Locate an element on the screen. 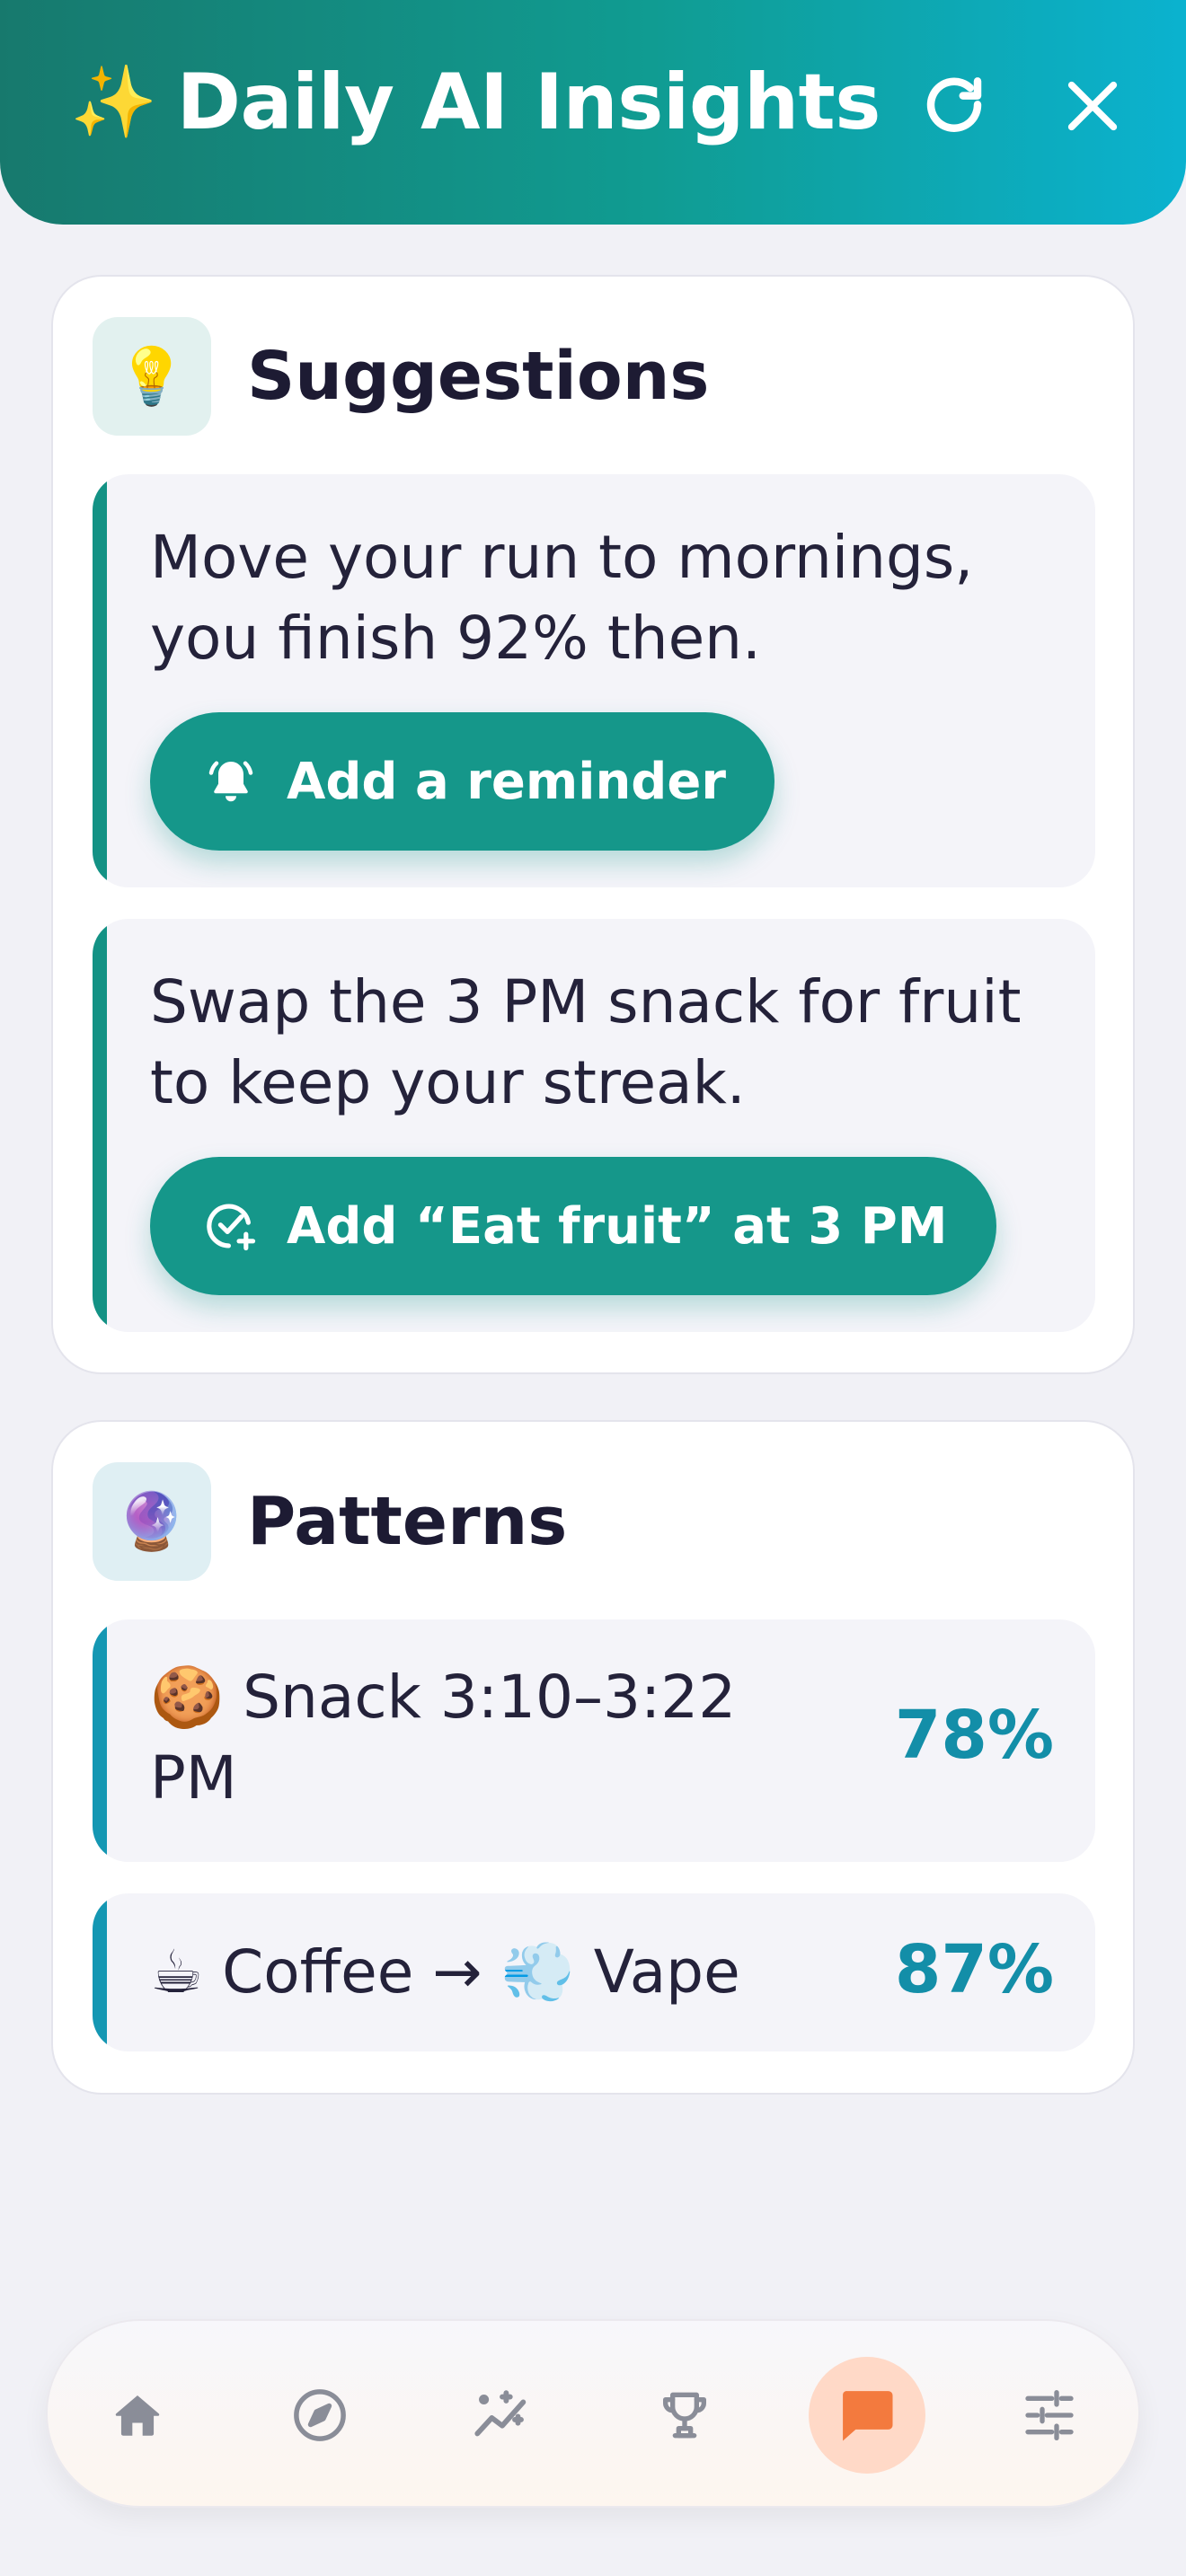 Image resolution: width=1186 pixels, height=2576 pixels. trophy-icon is located at coordinates (684, 2415).